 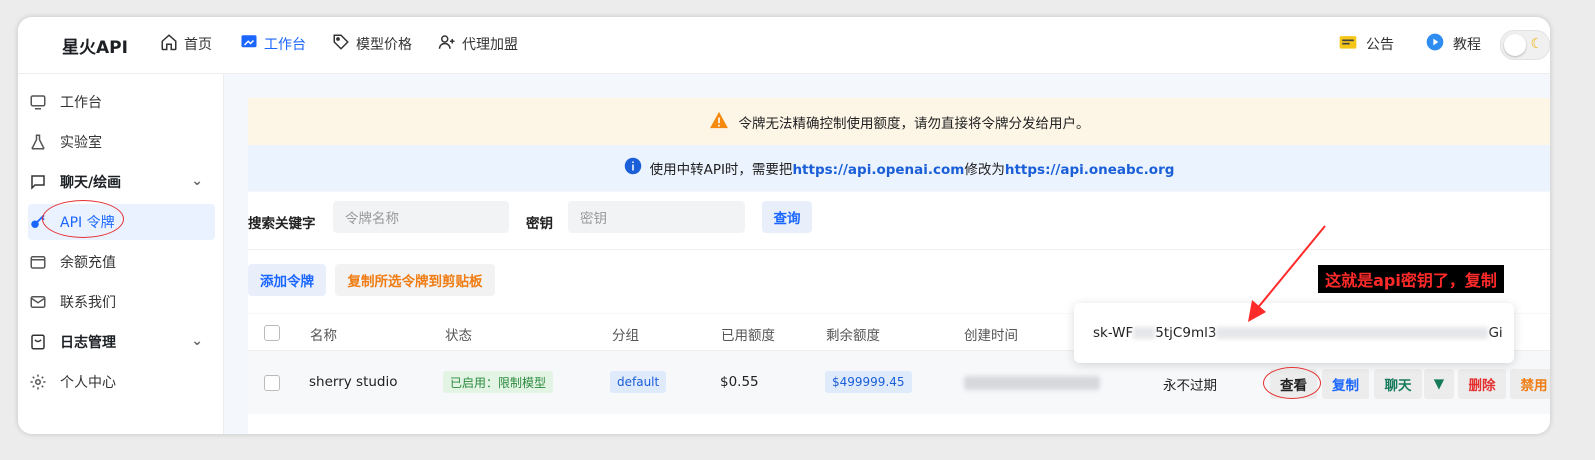 I want to click on highlight-ellipse-api-token, so click(x=83, y=219).